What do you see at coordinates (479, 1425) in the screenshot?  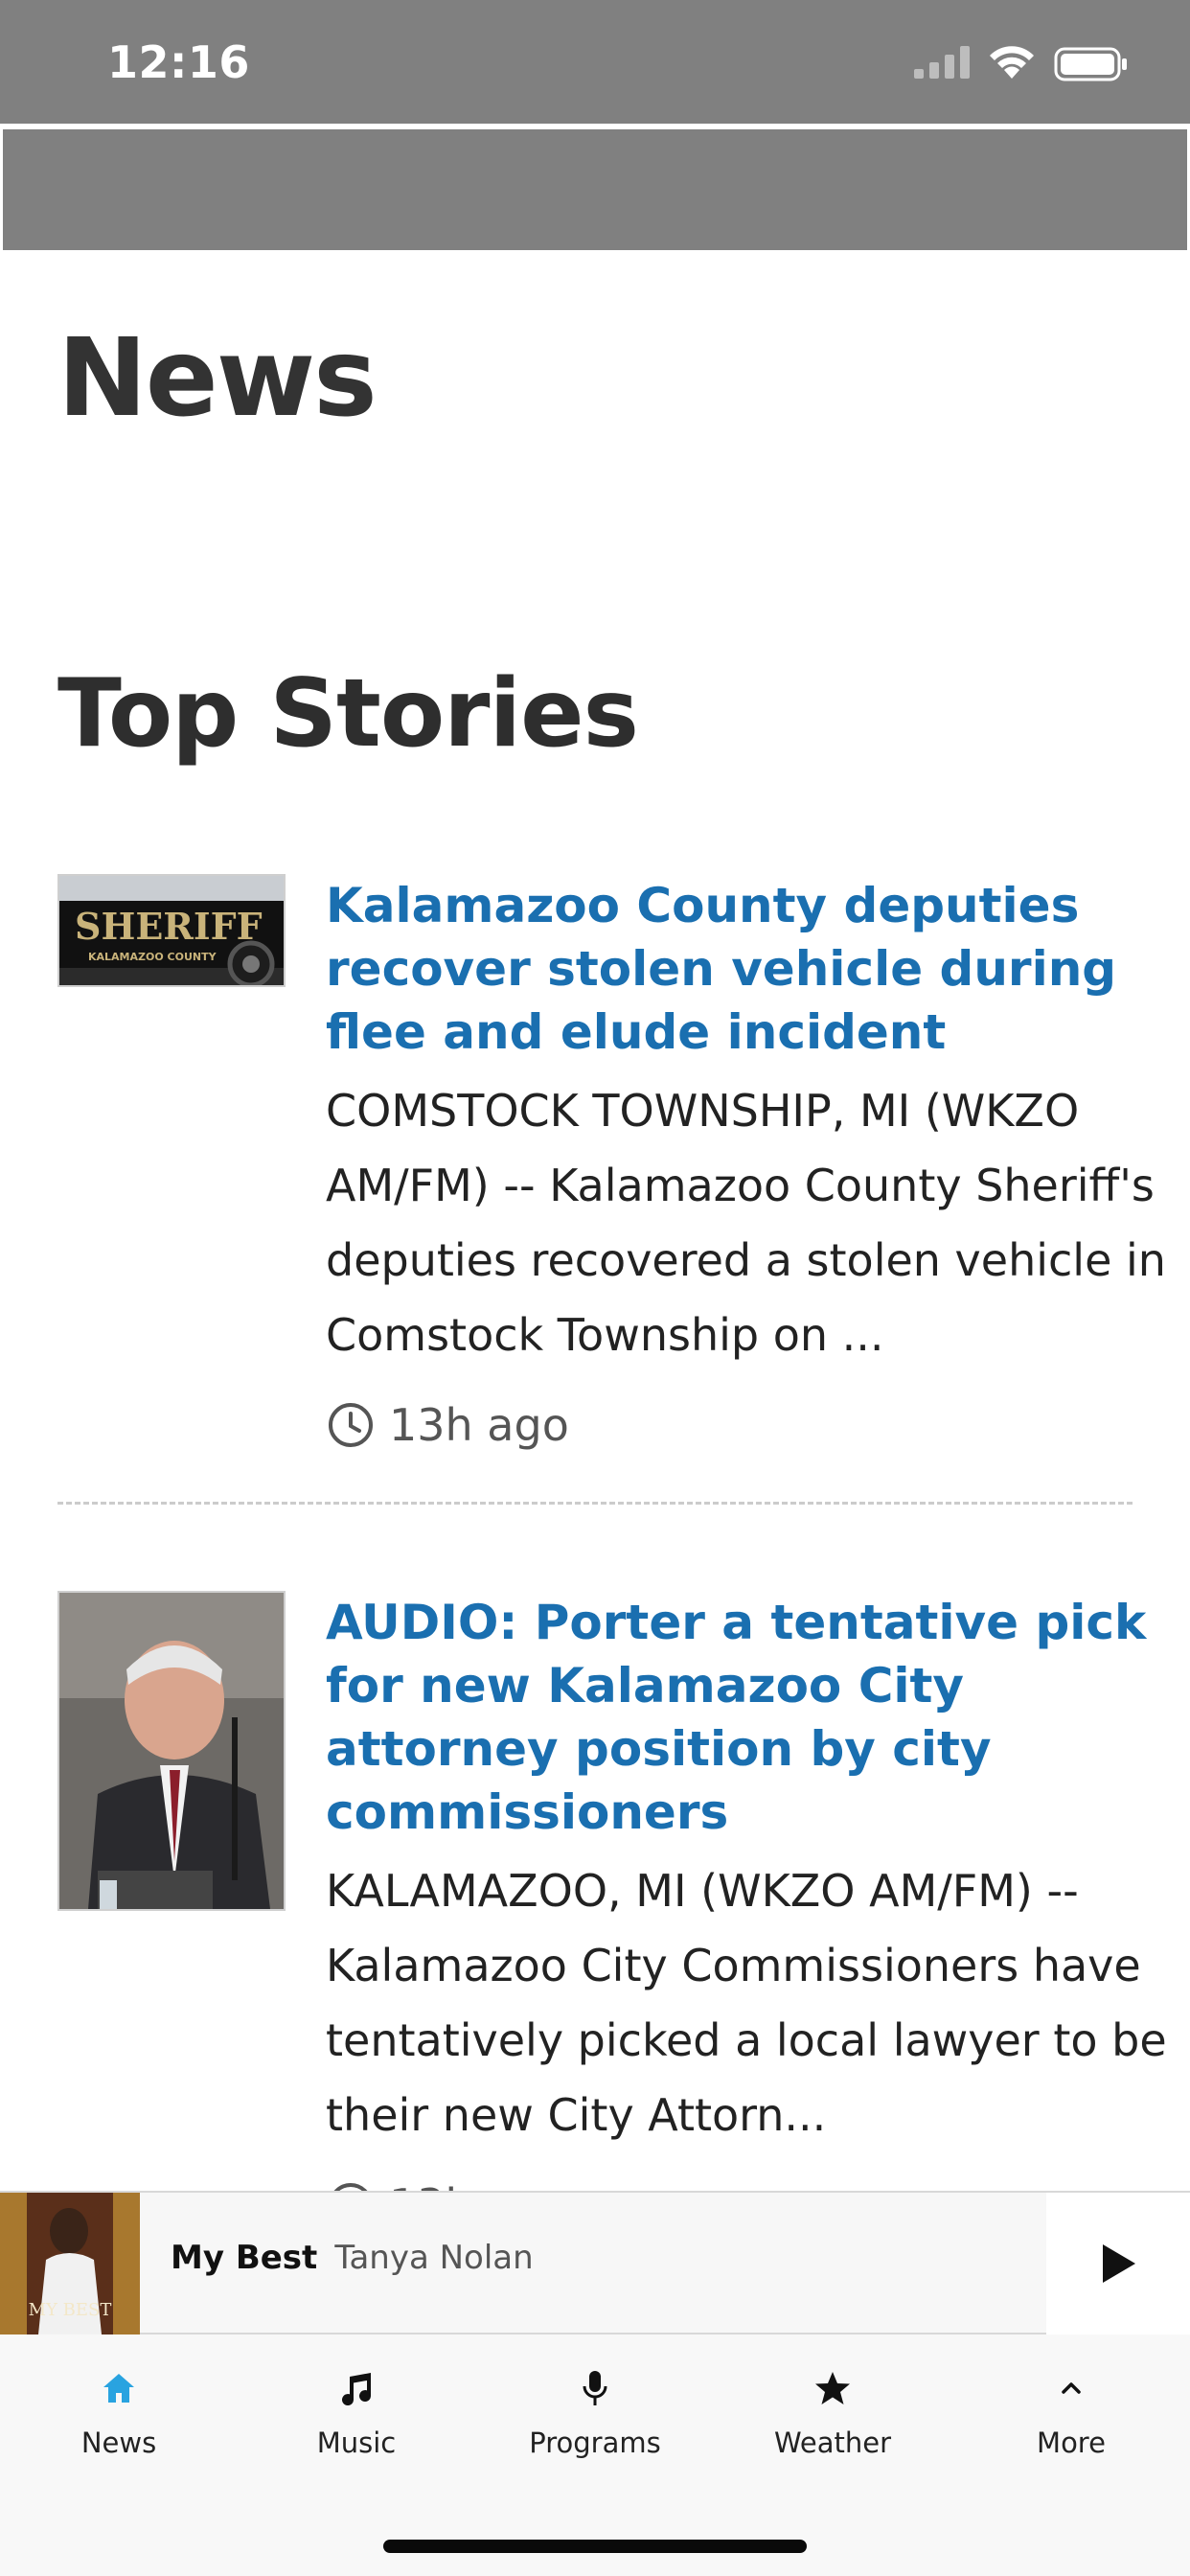 I see `story-timestamp: 13h ago` at bounding box center [479, 1425].